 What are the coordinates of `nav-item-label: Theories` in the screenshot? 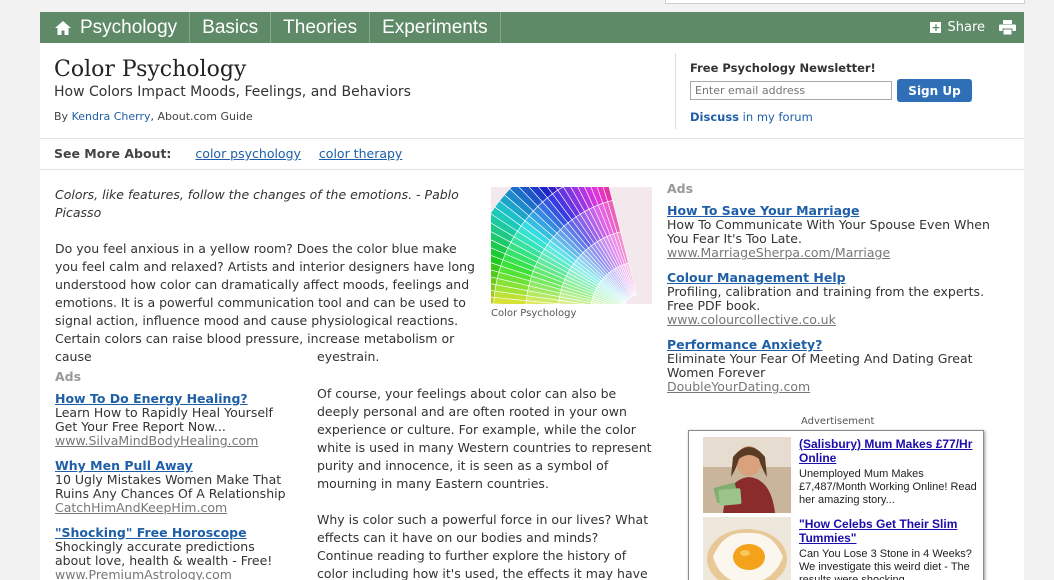 It's located at (320, 27).